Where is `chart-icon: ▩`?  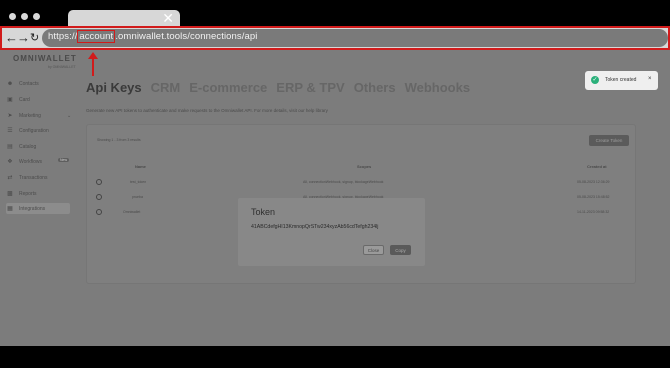 chart-icon: ▩ is located at coordinates (10, 194).